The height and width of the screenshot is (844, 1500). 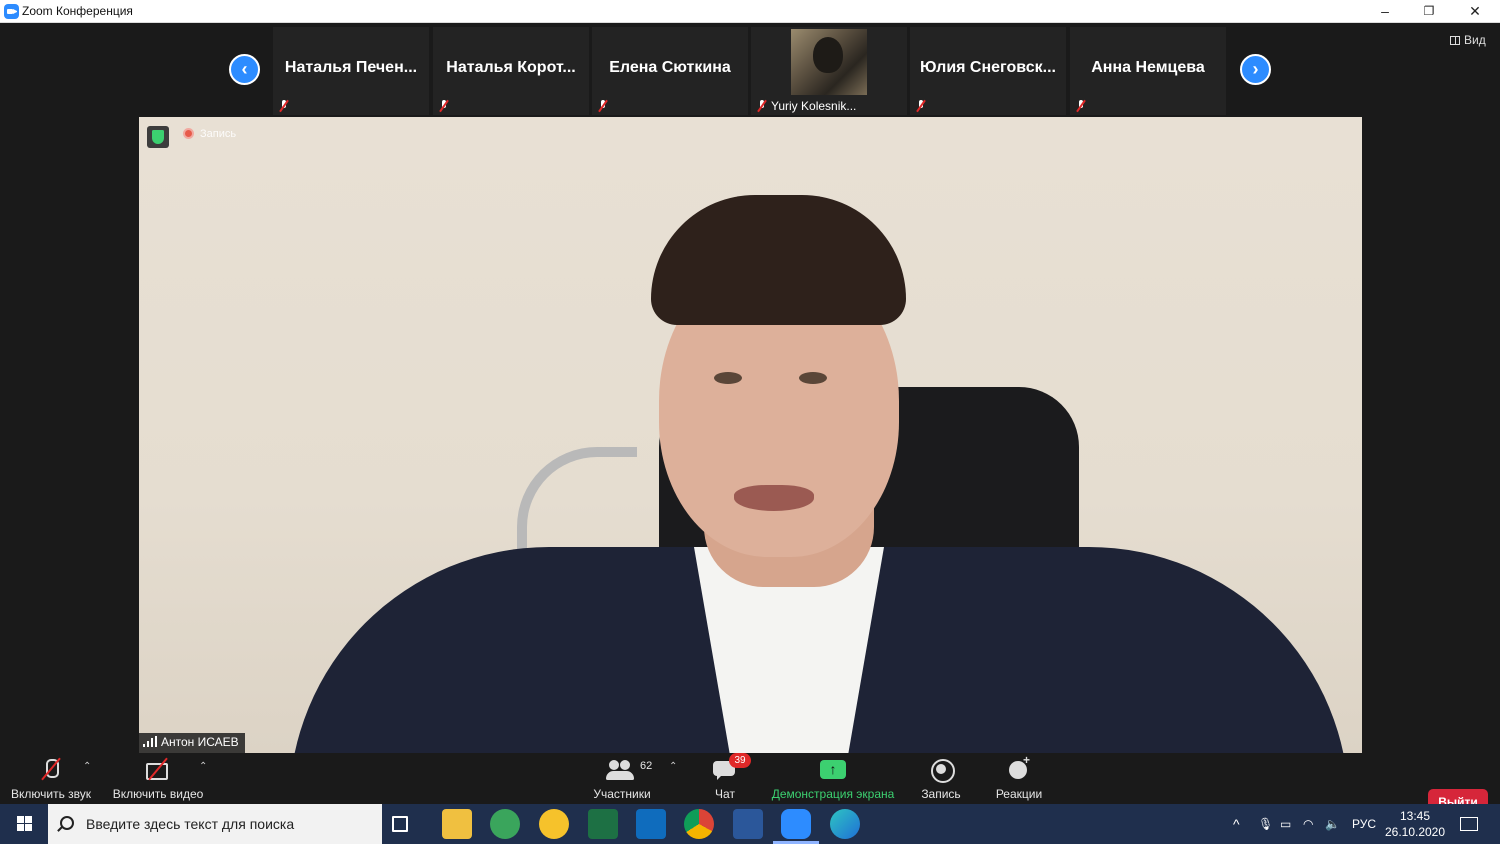 I want to click on recording-label: Запись, so click(x=218, y=134).